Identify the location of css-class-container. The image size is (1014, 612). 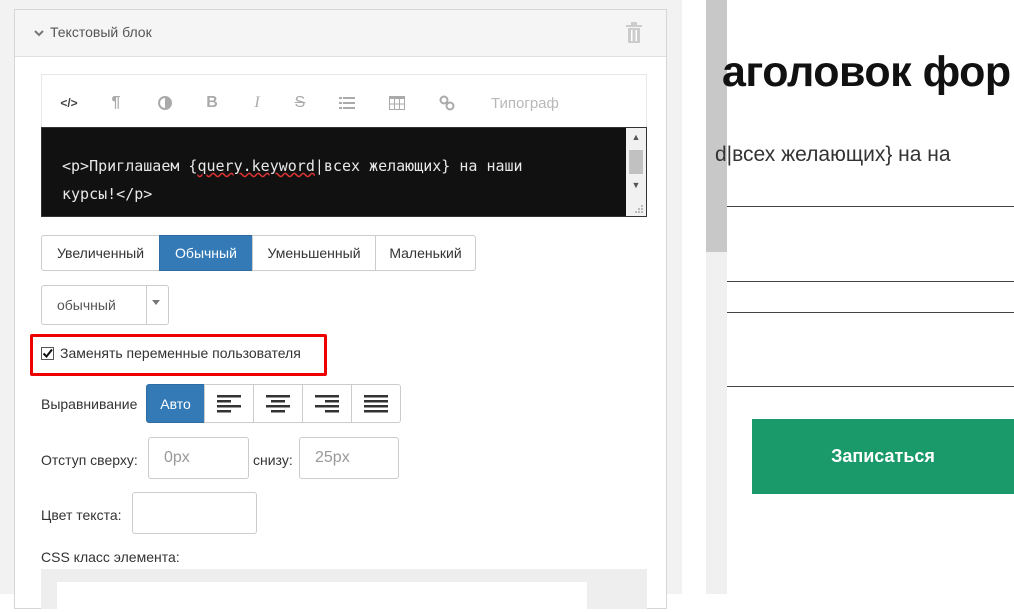
(344, 590).